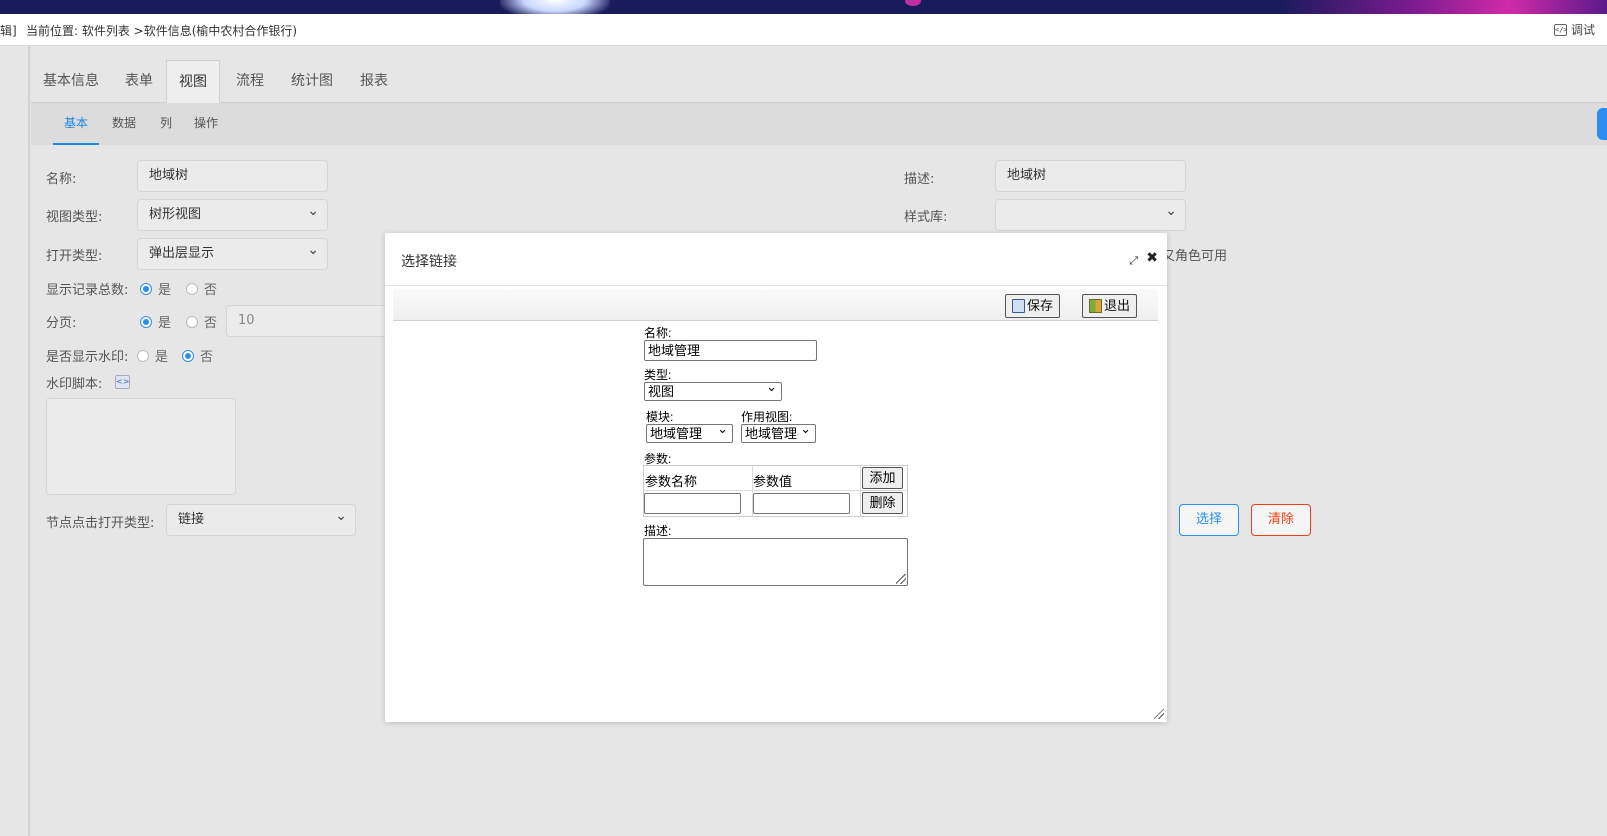  What do you see at coordinates (1152, 258) in the screenshot?
I see `close-icon: ✖` at bounding box center [1152, 258].